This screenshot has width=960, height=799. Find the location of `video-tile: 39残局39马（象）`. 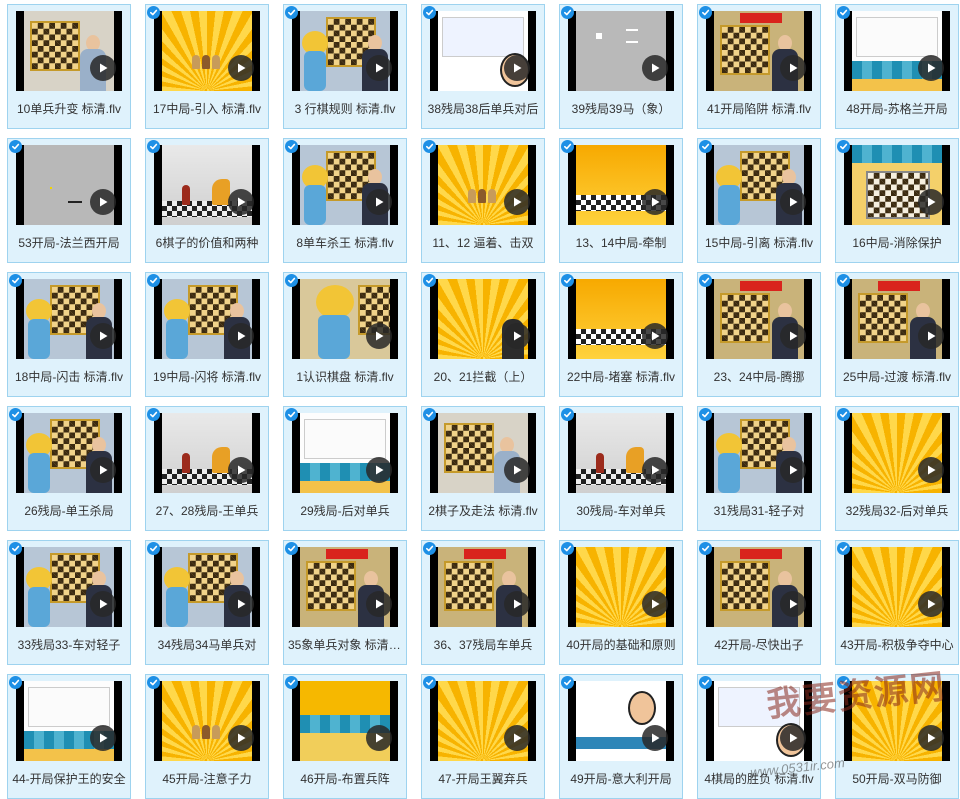

video-tile: 39残局39马（象） is located at coordinates (621, 66).